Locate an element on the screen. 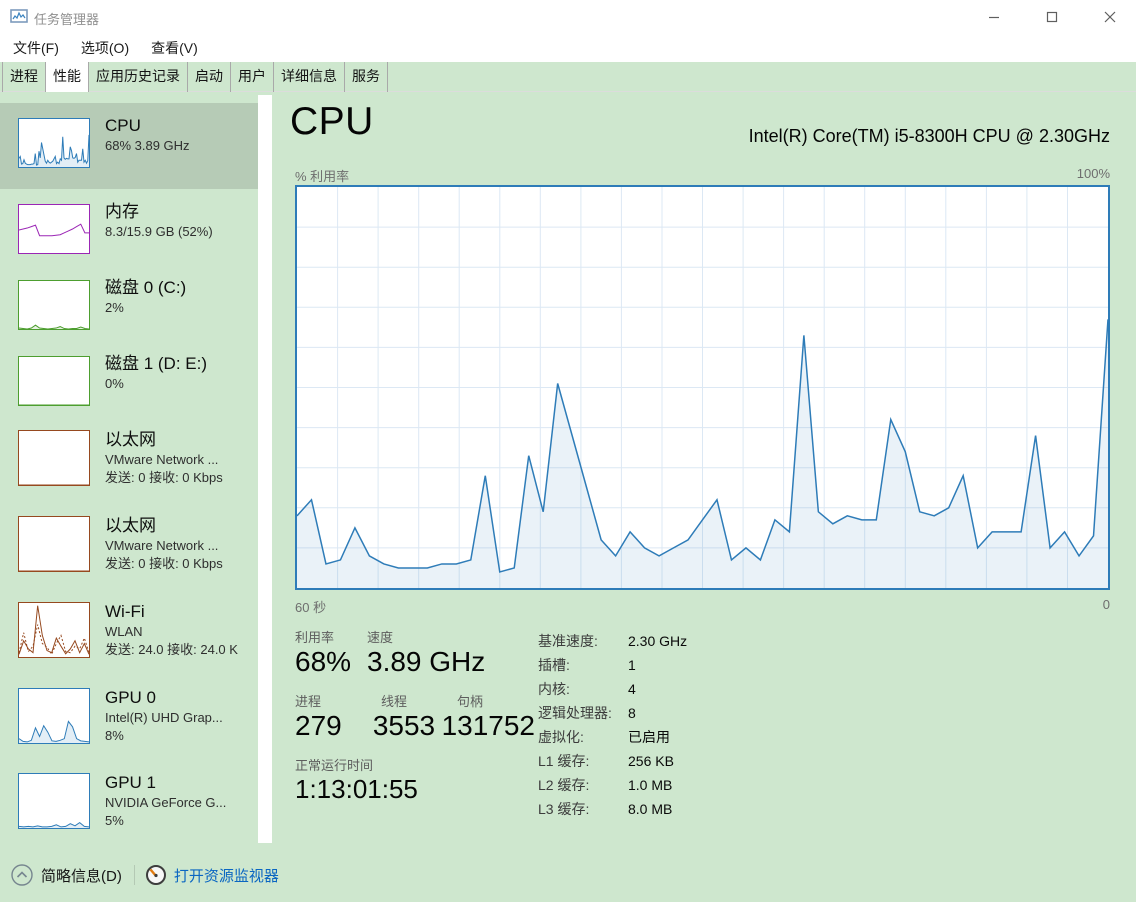 This screenshot has width=1136, height=902. uptime-value: 1:13:01:55 is located at coordinates (356, 789).